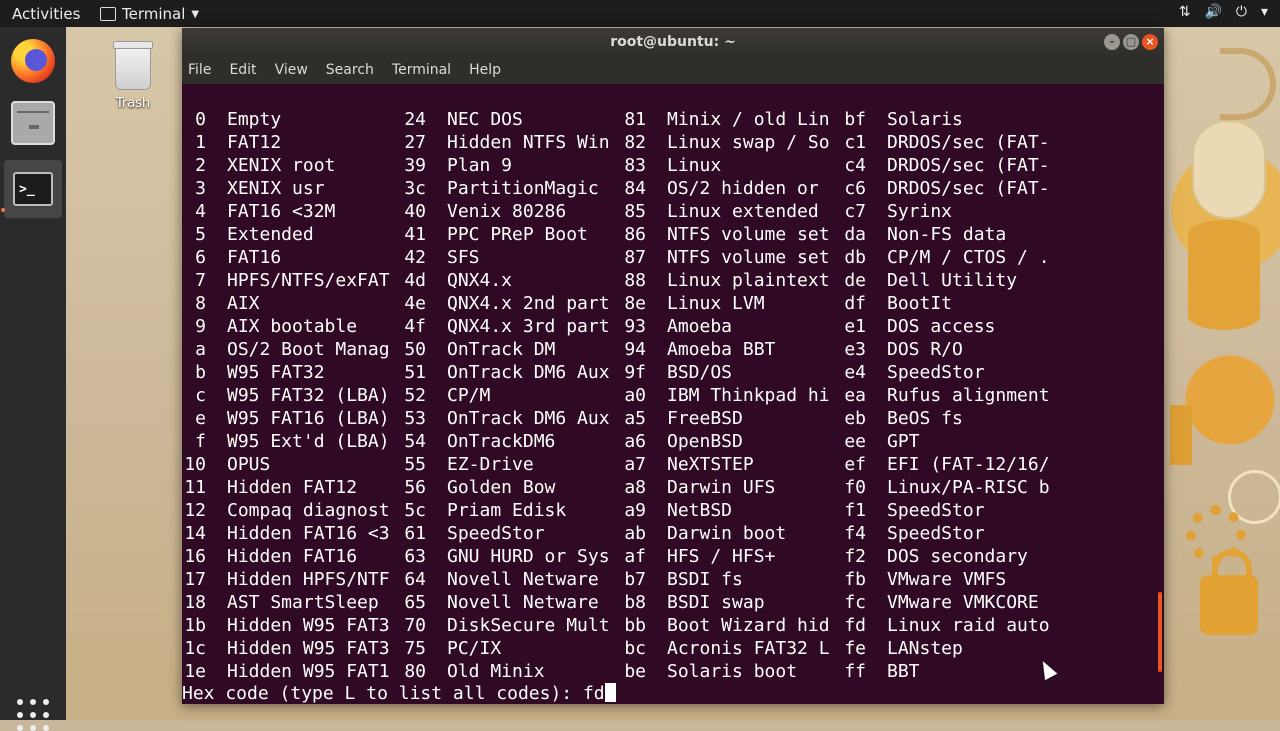  What do you see at coordinates (507, 510) in the screenshot?
I see `partition-name: Priam Edisk` at bounding box center [507, 510].